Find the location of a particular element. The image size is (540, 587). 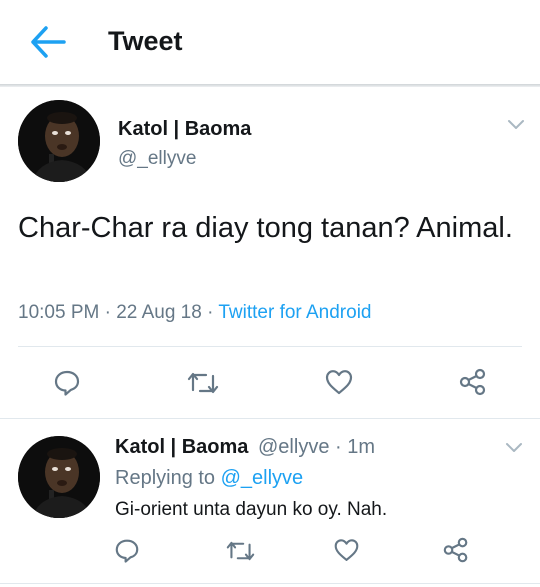

page-title: Tweet is located at coordinates (145, 41).